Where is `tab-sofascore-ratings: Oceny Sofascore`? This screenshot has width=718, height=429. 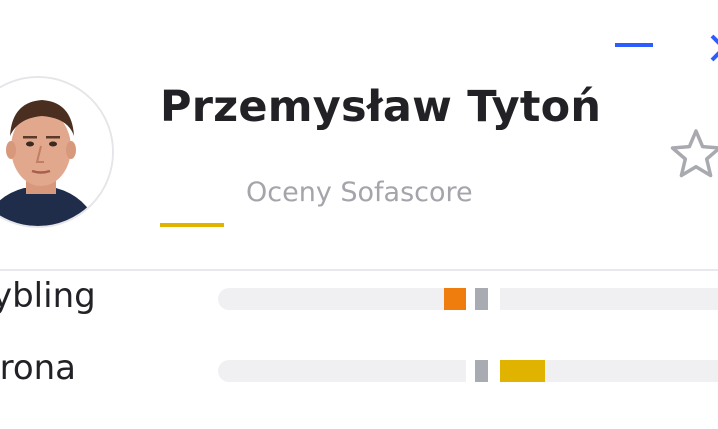 tab-sofascore-ratings: Oceny Sofascore is located at coordinates (359, 192).